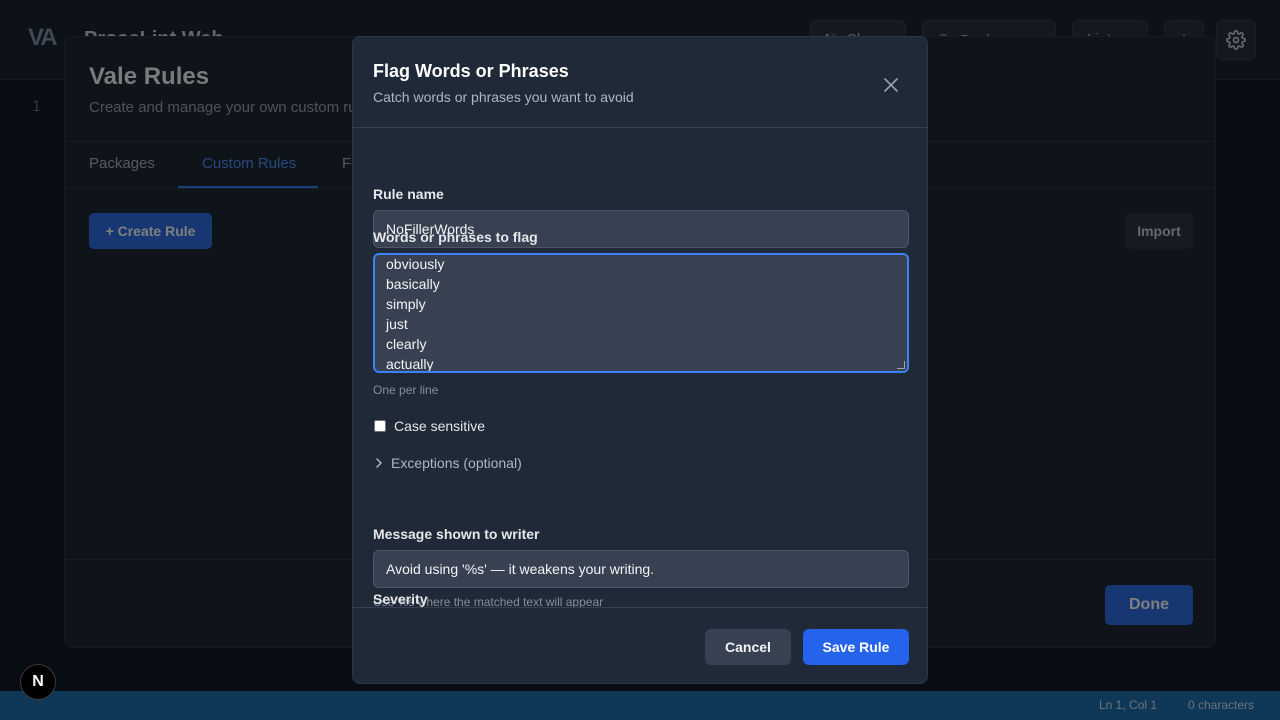  What do you see at coordinates (406, 304) in the screenshot?
I see `word-line: simply` at bounding box center [406, 304].